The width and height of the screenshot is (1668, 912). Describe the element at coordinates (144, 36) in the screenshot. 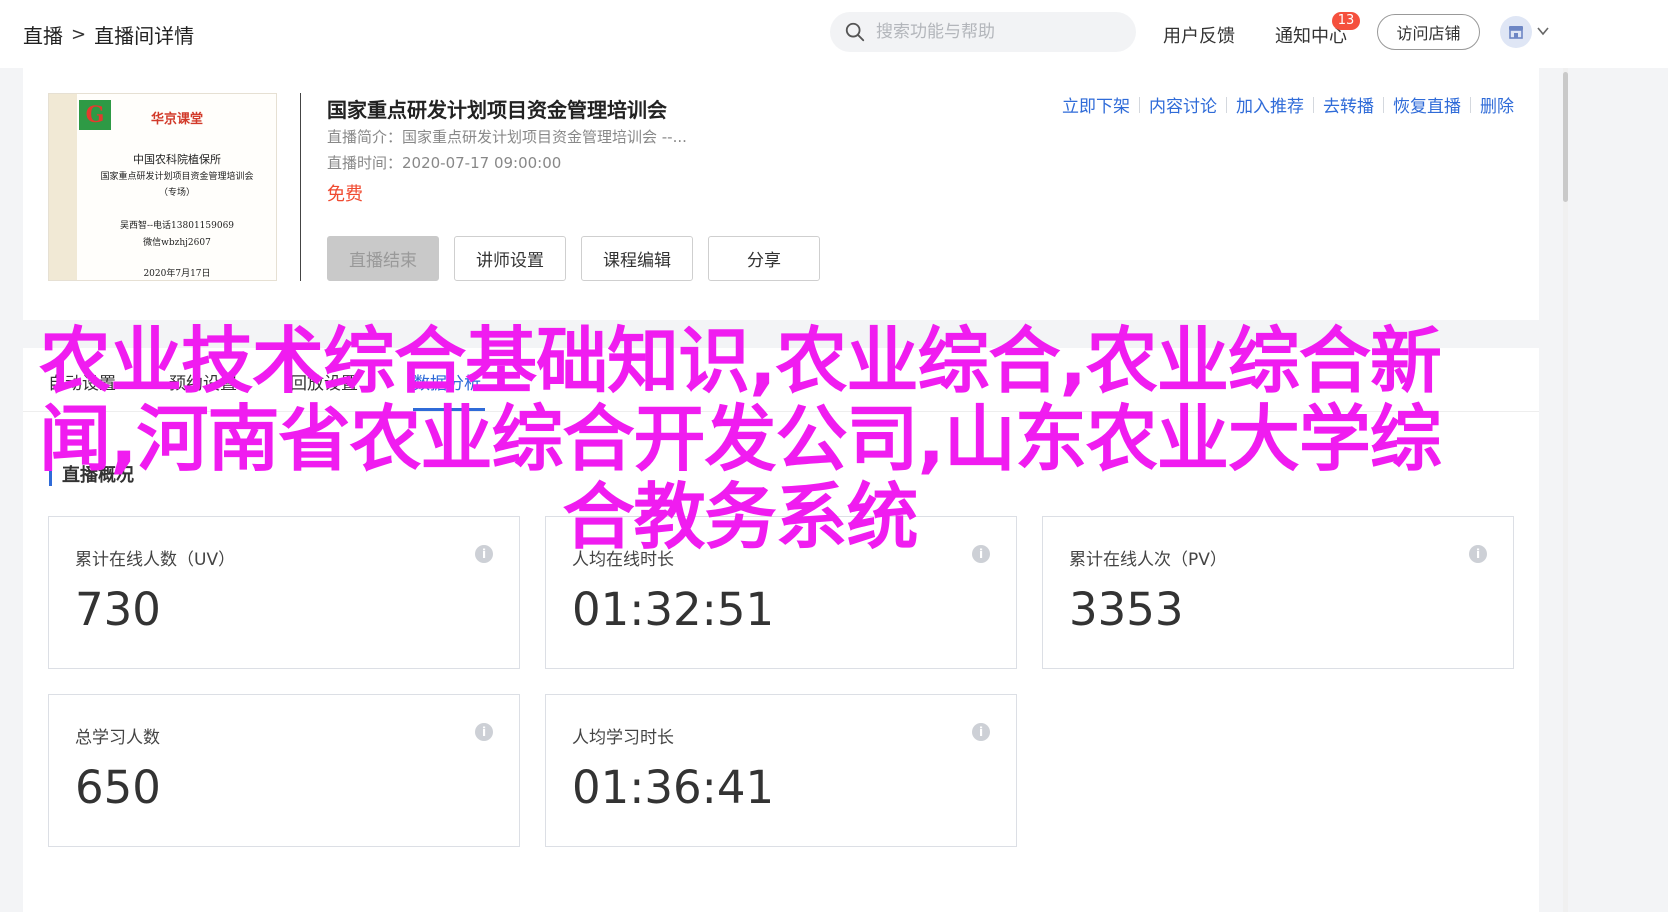

I see `breadcrumb-room-detail: 直播间详情` at that location.